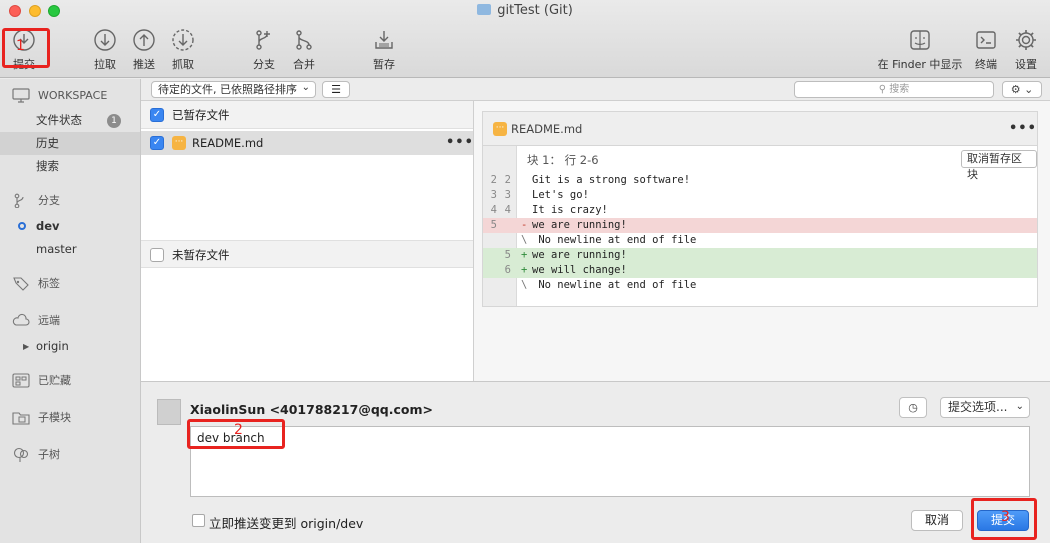 This screenshot has width=1050, height=543. I want to click on list-view-toggle: ☰, so click(336, 89).